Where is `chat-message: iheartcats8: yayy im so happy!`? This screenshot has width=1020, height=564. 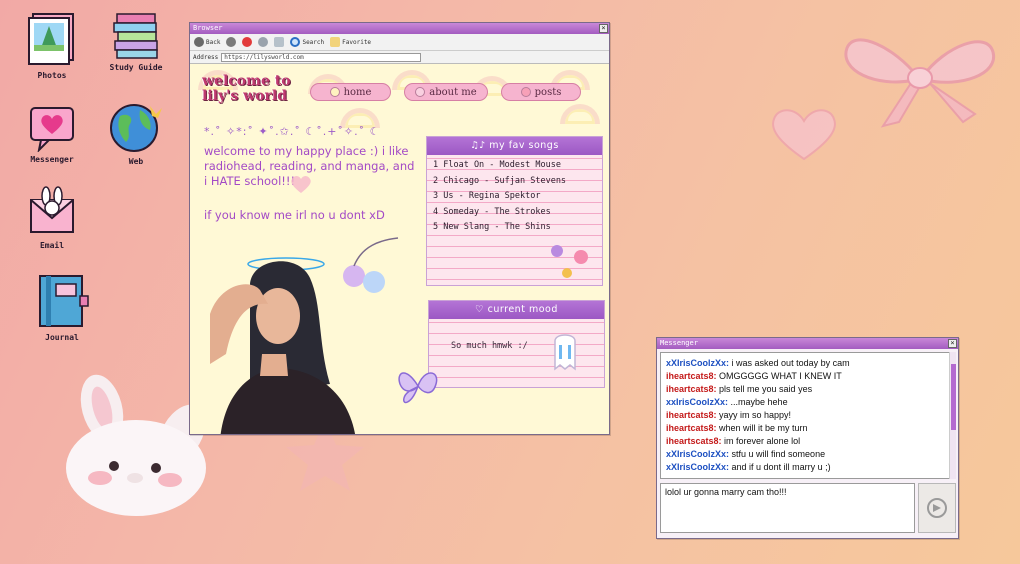
chat-message: iheartcats8: yayy im so happy! is located at coordinates (729, 415).